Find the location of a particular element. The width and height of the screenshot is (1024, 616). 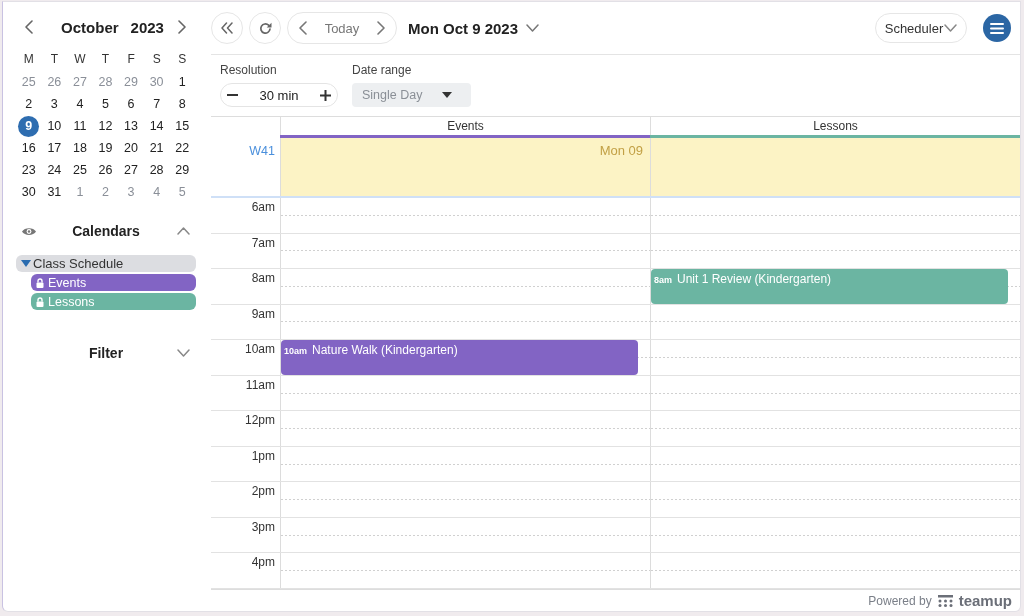

calendar-day: 9 is located at coordinates (29, 126).